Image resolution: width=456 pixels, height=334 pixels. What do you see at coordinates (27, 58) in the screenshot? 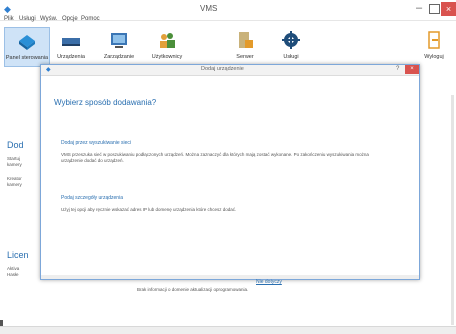
I see `toolbar-label: Panel sterowania` at bounding box center [27, 58].